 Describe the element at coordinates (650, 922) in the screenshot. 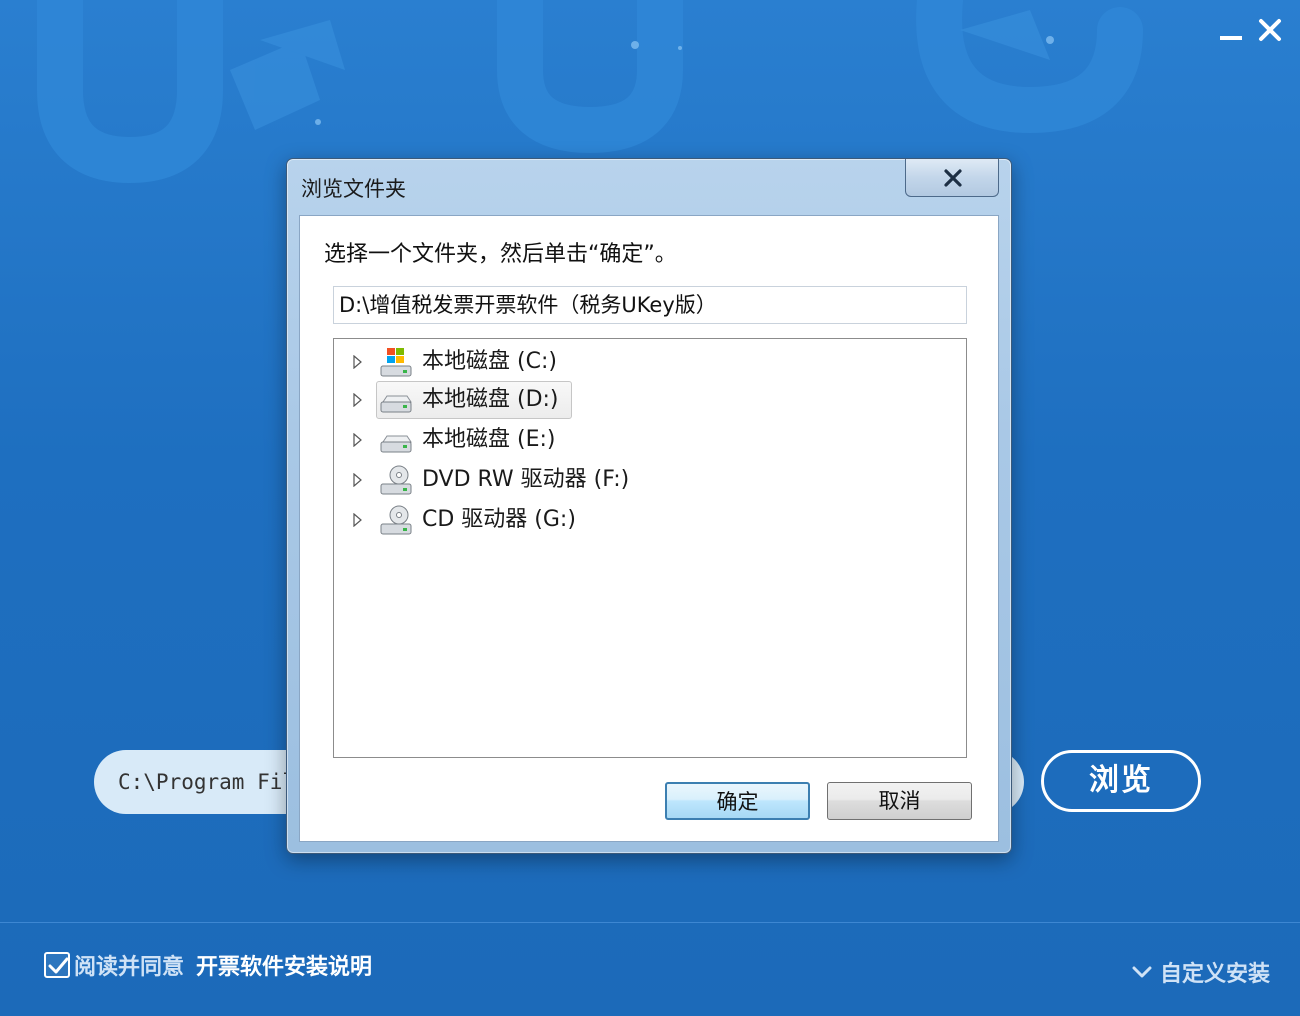

I see `footer-divider` at that location.